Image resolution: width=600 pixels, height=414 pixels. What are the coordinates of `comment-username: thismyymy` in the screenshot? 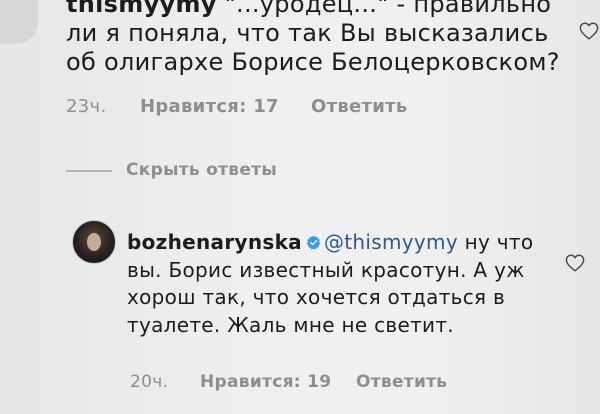 It's located at (141, 9).